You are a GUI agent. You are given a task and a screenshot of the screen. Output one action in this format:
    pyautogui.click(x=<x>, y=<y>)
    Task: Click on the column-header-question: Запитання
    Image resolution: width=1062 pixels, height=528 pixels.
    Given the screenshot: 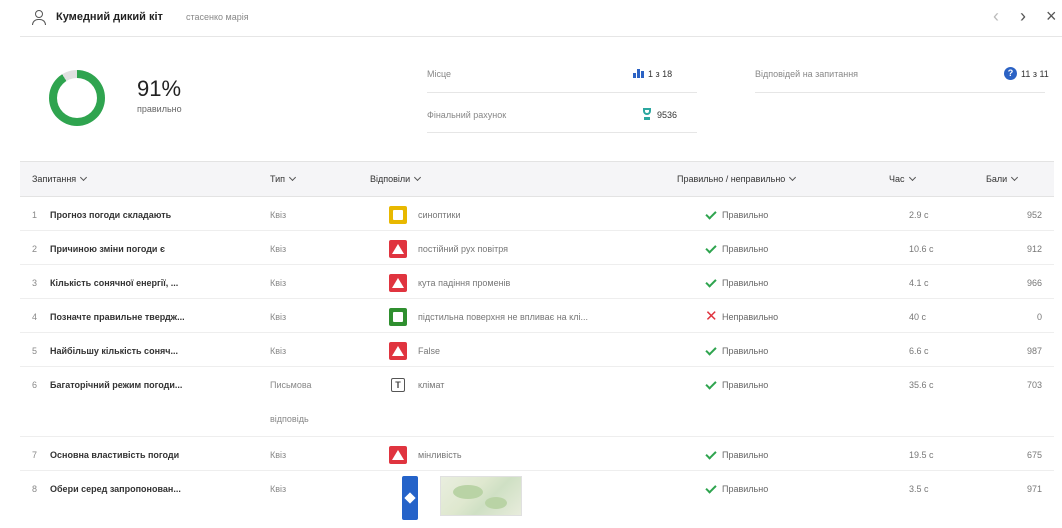 What is the action you would take?
    pyautogui.click(x=60, y=178)
    